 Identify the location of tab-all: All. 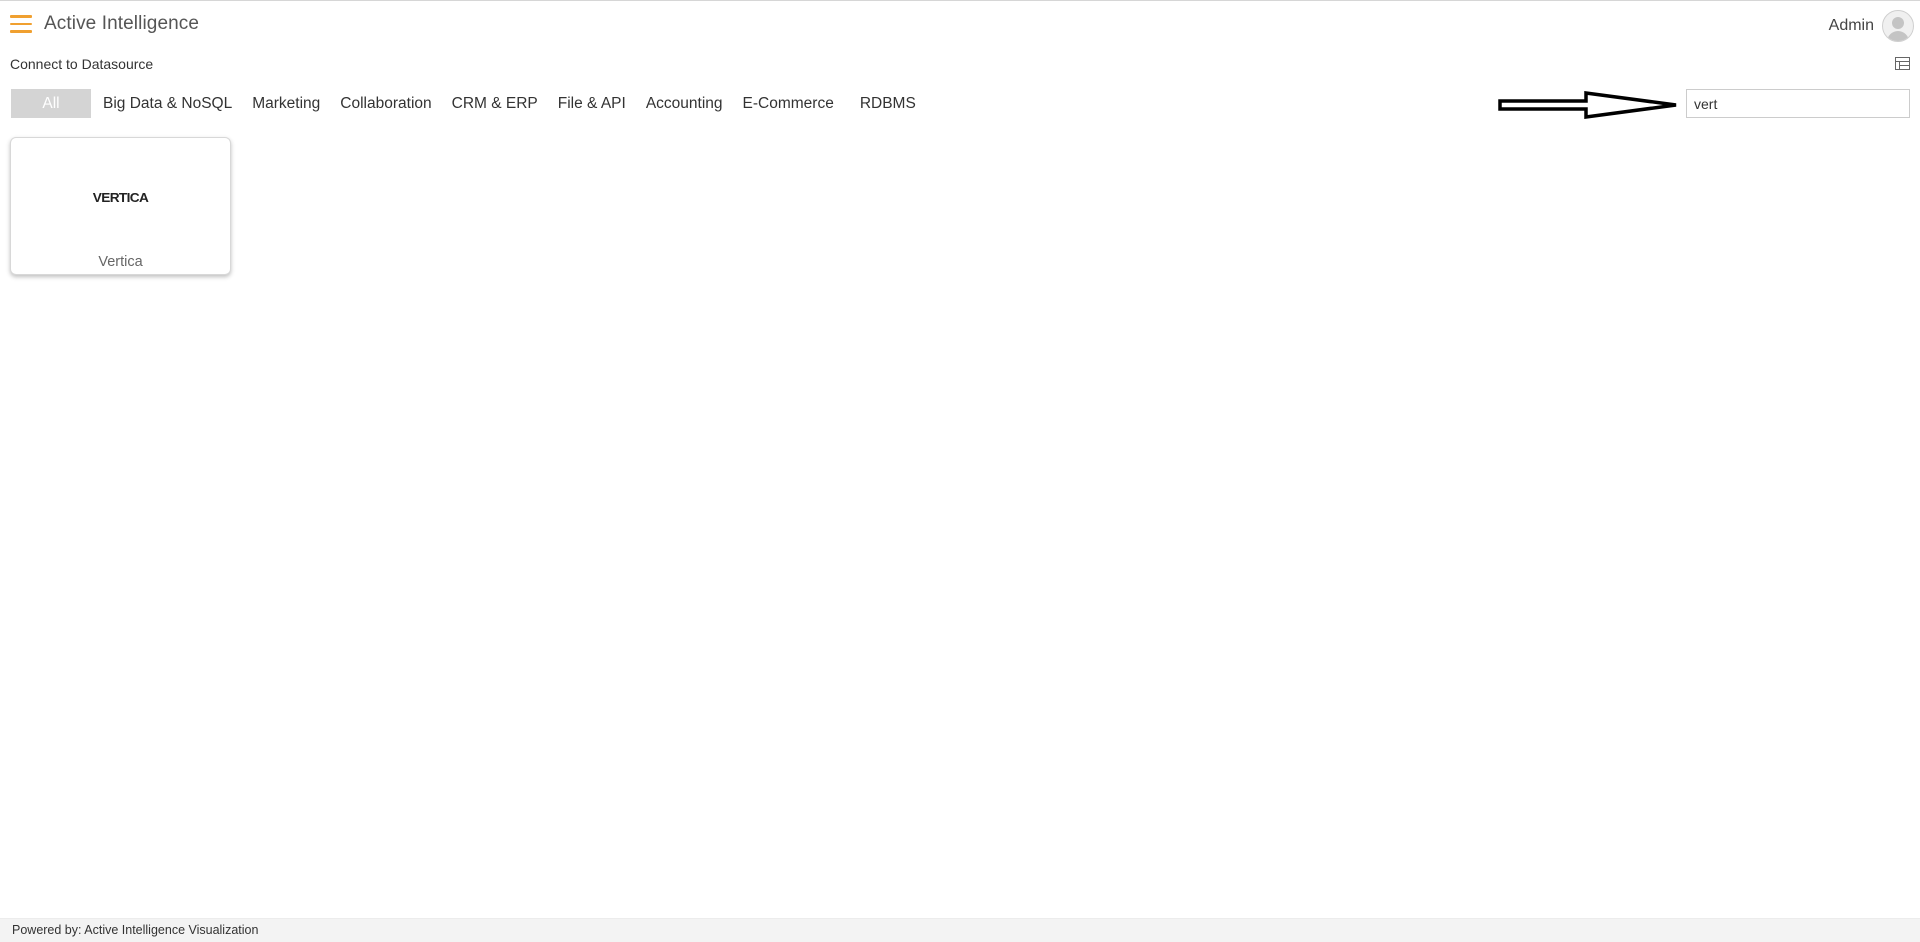
(51, 103).